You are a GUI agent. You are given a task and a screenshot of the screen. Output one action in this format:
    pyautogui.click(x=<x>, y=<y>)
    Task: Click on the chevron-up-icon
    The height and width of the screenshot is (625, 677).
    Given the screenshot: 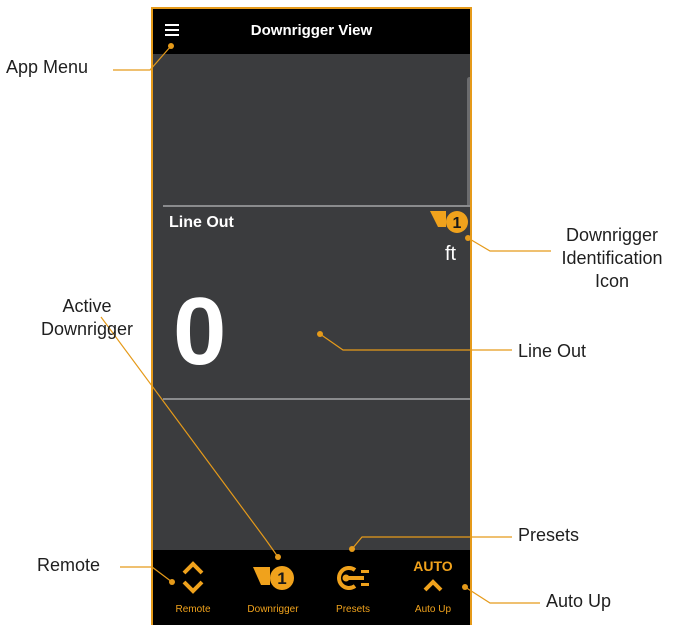 What is the action you would take?
    pyautogui.click(x=433, y=585)
    